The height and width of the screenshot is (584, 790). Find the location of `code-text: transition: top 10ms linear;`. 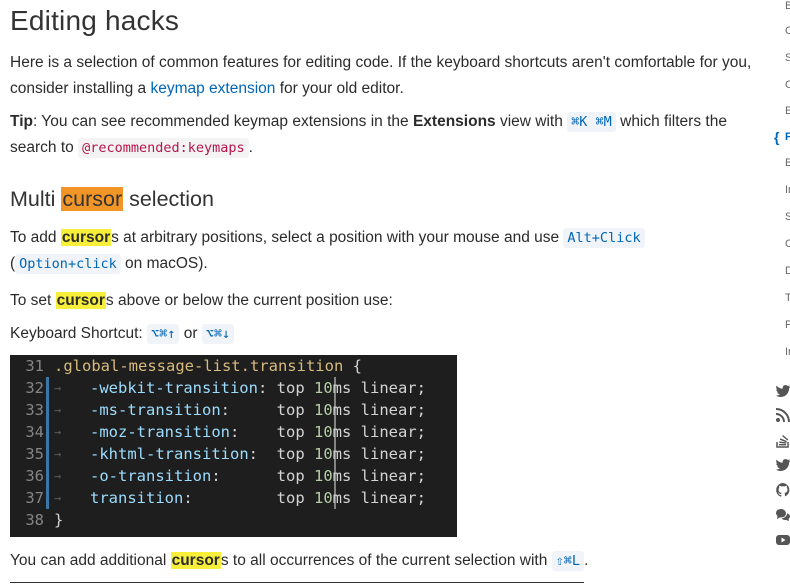

code-text: transition: top 10ms linear; is located at coordinates (258, 498).